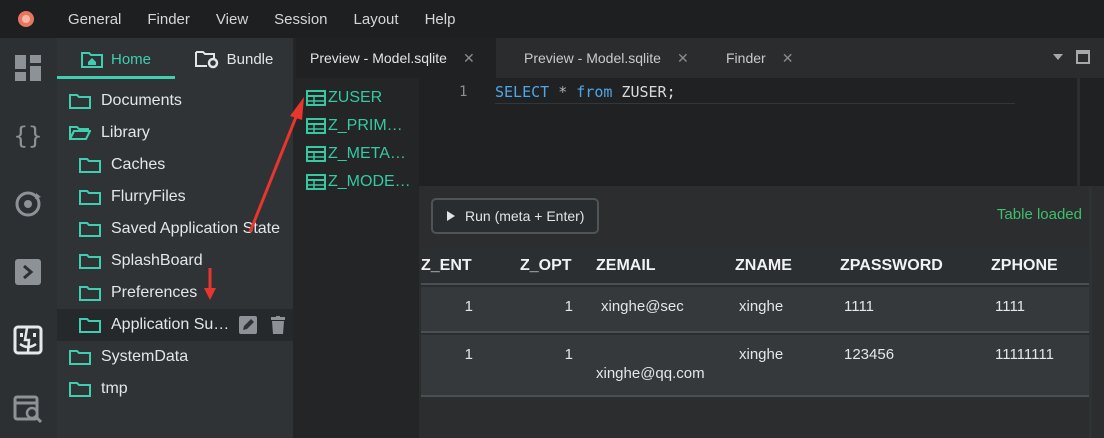  I want to click on home-folder-icon, so click(91, 60).